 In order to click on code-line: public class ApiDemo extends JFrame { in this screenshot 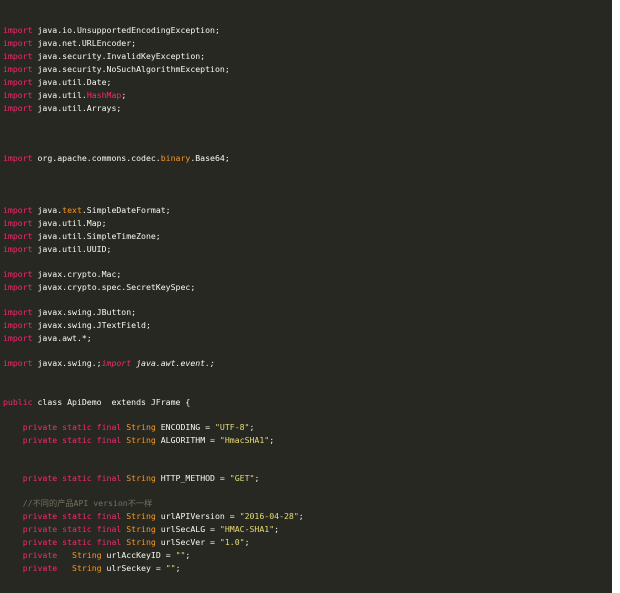, I will do `click(96, 402)`.